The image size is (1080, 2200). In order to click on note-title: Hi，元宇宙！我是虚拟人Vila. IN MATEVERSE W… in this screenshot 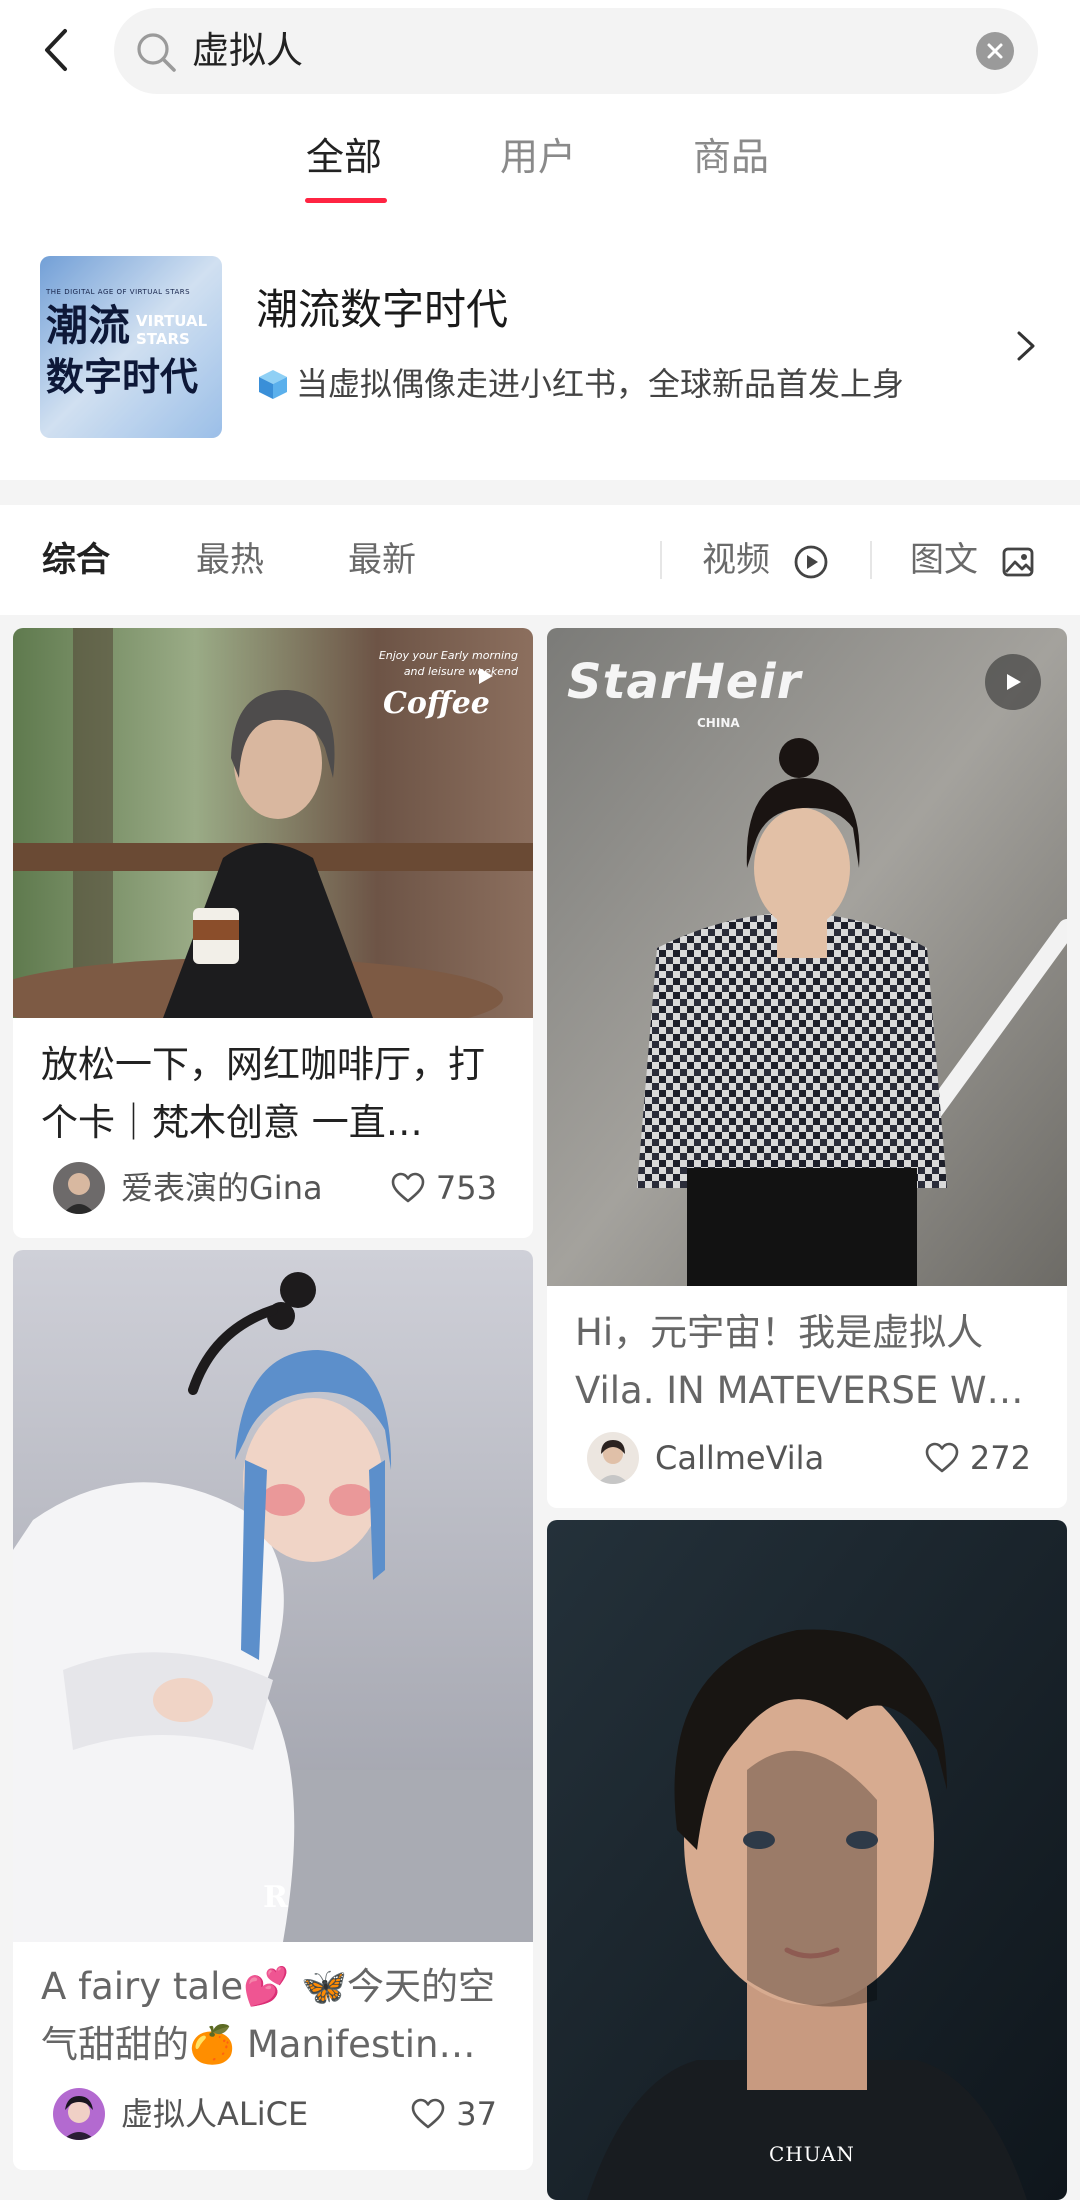, I will do `click(799, 1361)`.